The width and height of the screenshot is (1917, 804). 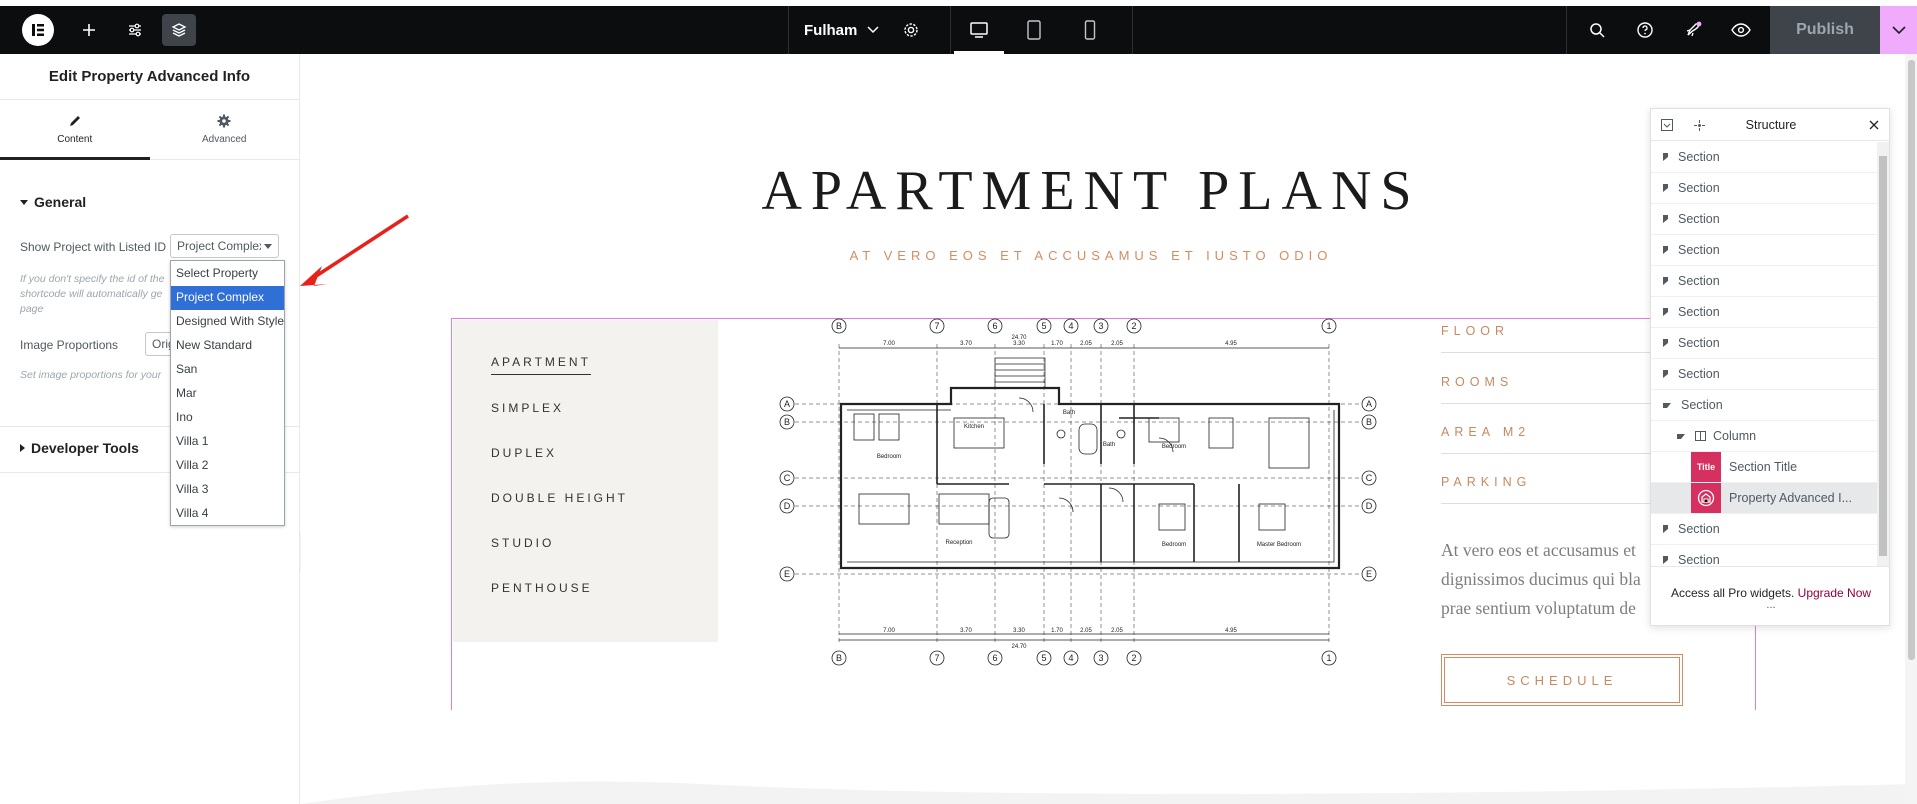 I want to click on svg-text: 1.70, so click(x=1057, y=631).